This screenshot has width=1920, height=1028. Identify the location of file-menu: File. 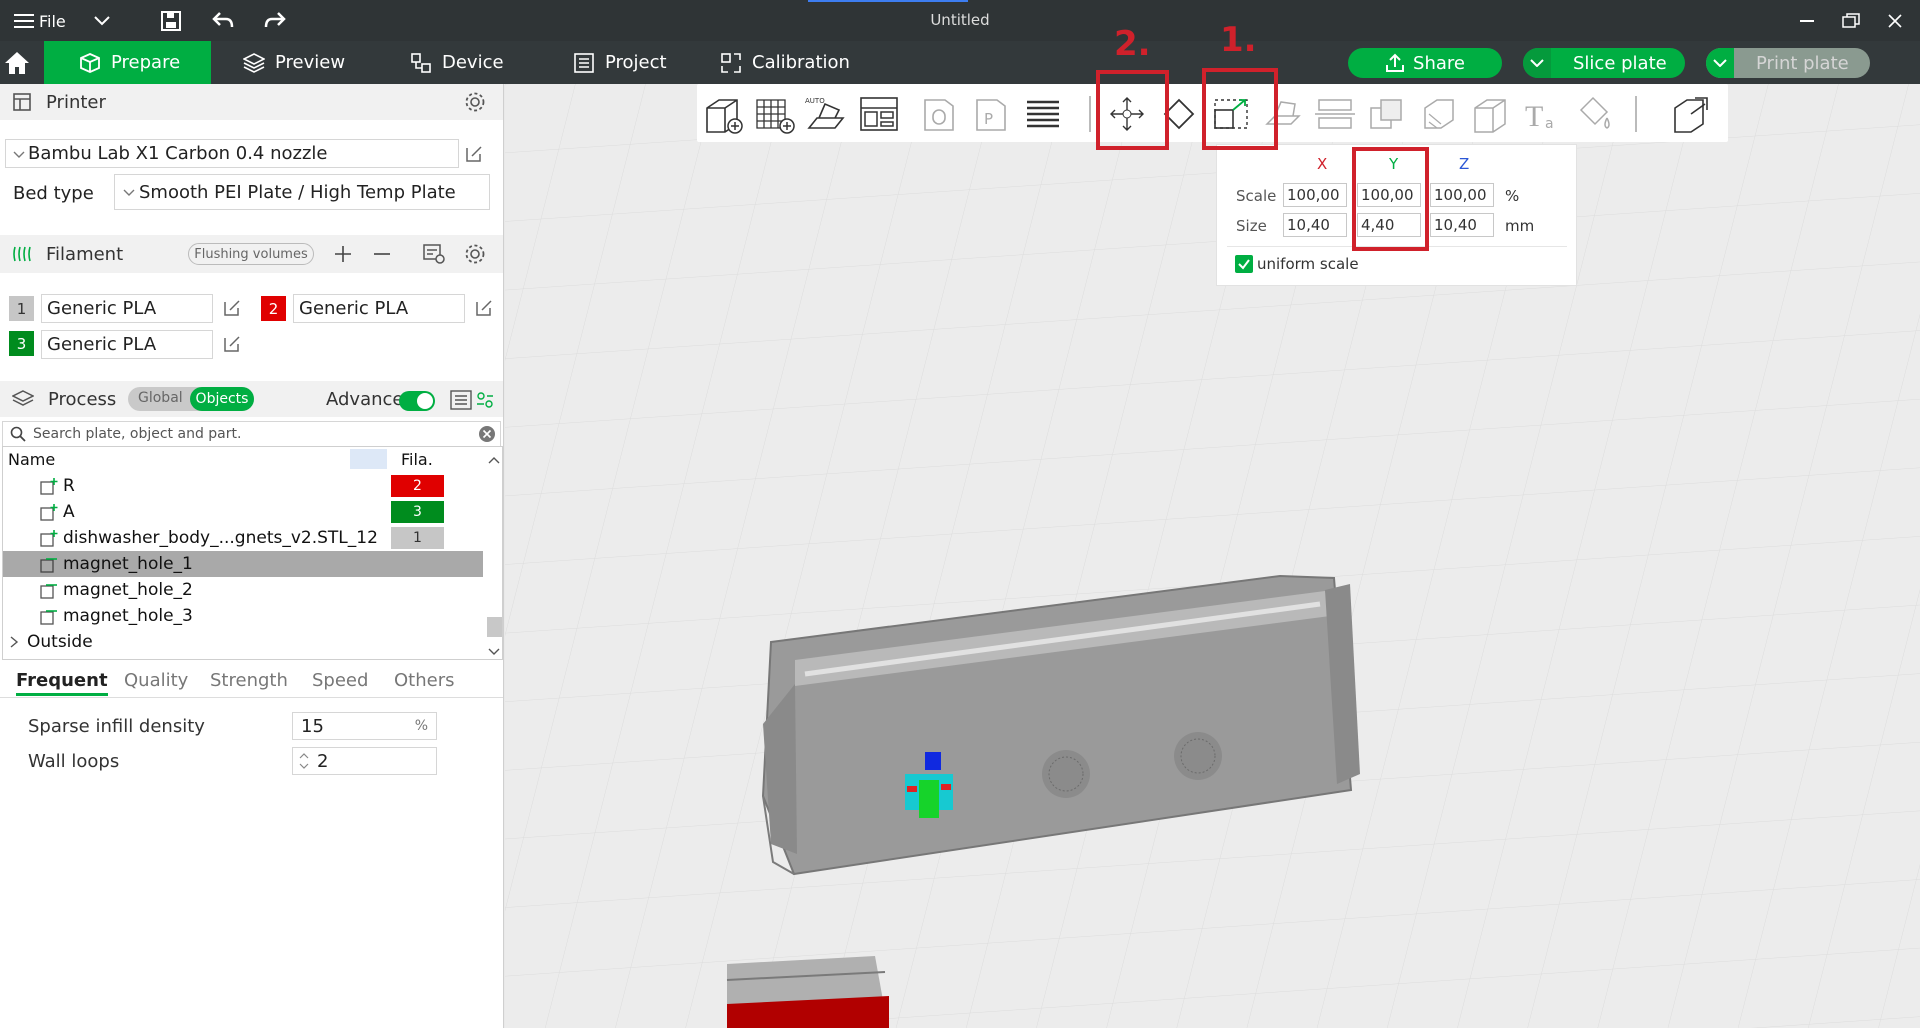
(44, 21).